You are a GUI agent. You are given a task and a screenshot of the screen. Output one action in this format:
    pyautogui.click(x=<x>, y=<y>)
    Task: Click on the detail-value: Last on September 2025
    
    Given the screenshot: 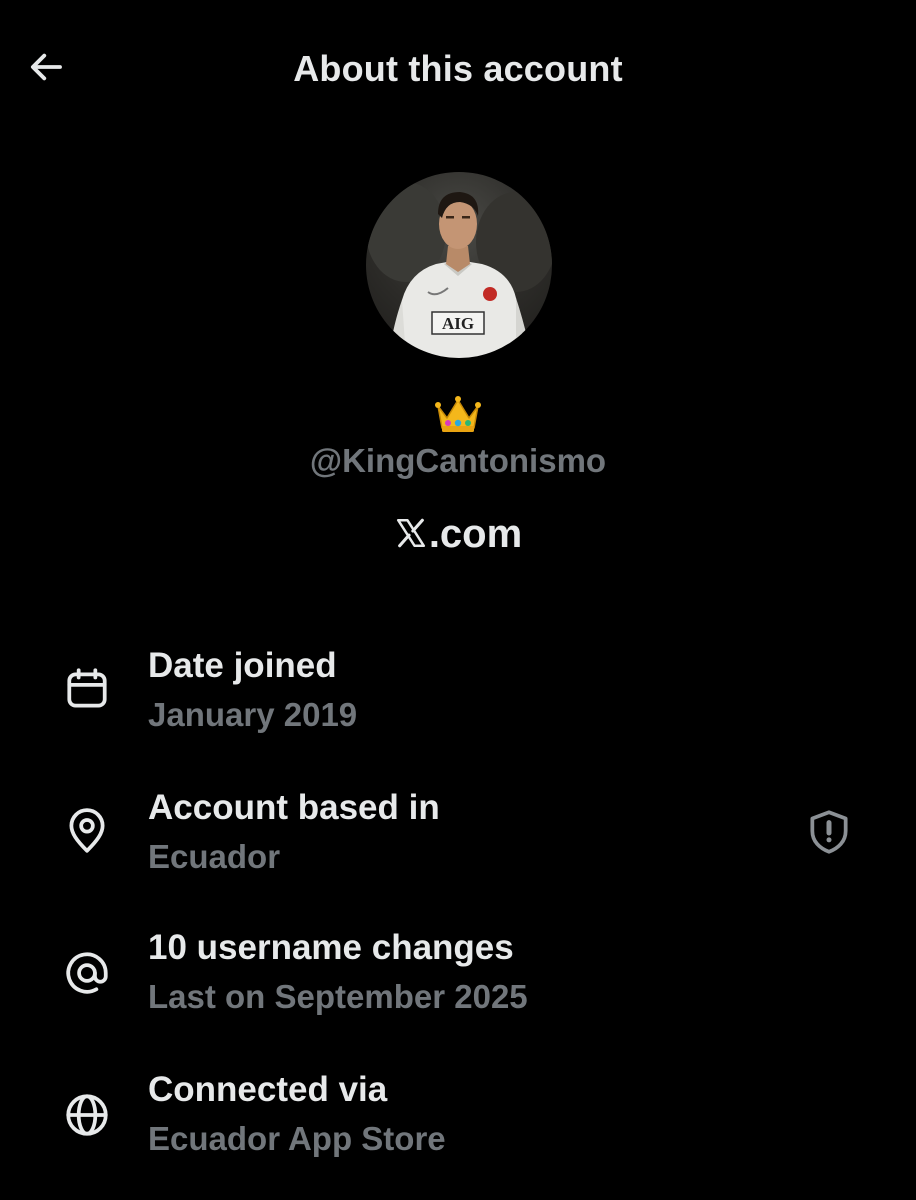 What is the action you would take?
    pyautogui.click(x=338, y=996)
    